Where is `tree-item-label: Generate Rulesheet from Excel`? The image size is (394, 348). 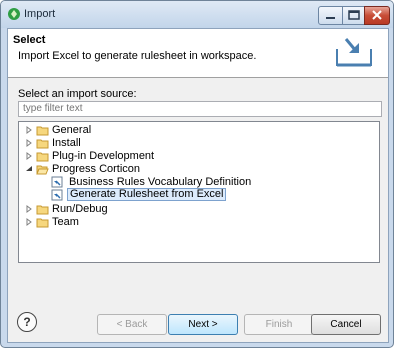
tree-item-label: Generate Rulesheet from Excel is located at coordinates (147, 194).